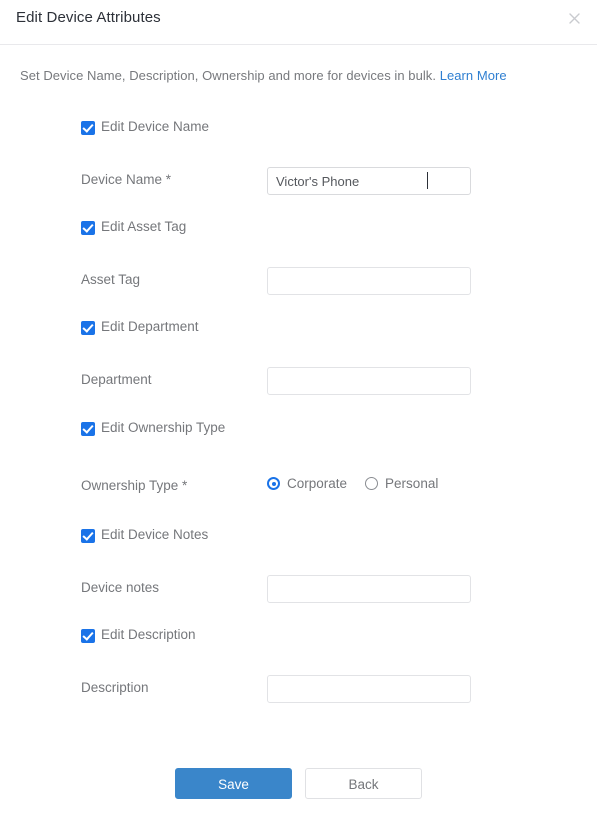  What do you see at coordinates (363, 783) in the screenshot?
I see `back-button: Back` at bounding box center [363, 783].